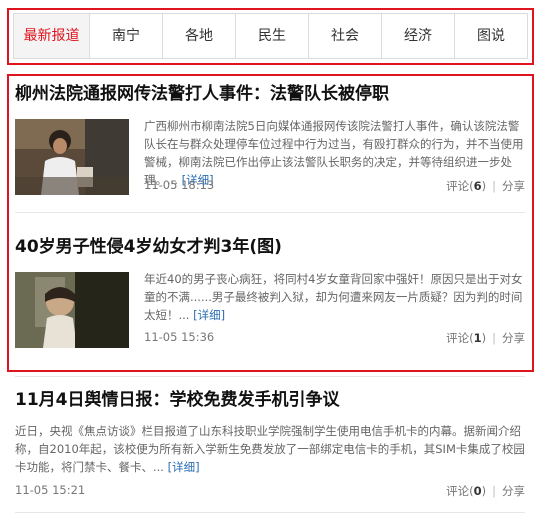 Image resolution: width=550 pixels, height=520 pixels. What do you see at coordinates (477, 338) in the screenshot?
I see `comment-count: 1` at bounding box center [477, 338].